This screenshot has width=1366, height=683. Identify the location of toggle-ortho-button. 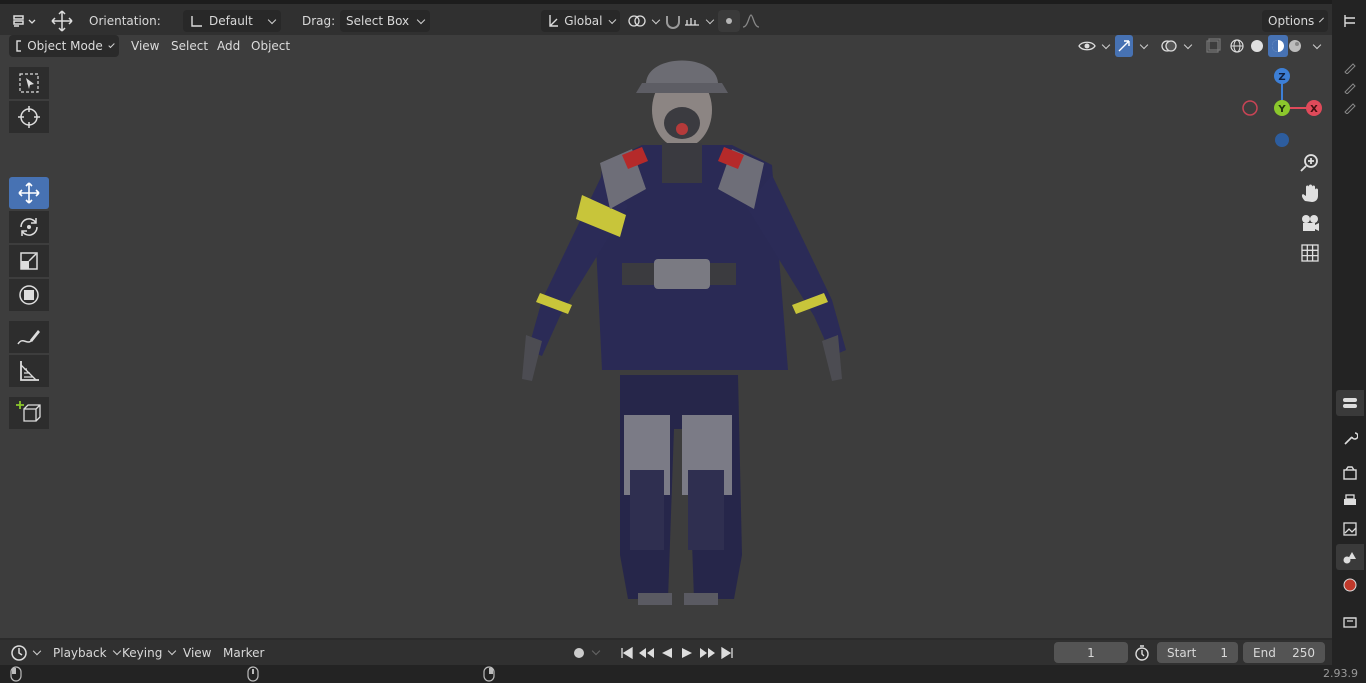
(1310, 253).